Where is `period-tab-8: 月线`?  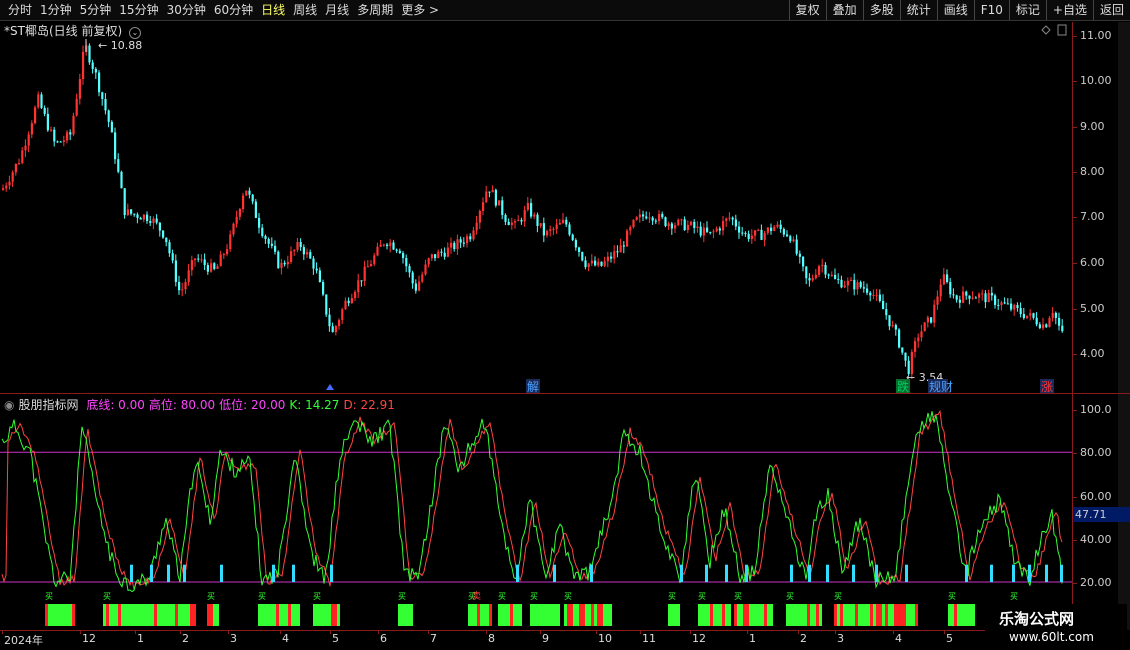 period-tab-8: 月线 is located at coordinates (337, 10).